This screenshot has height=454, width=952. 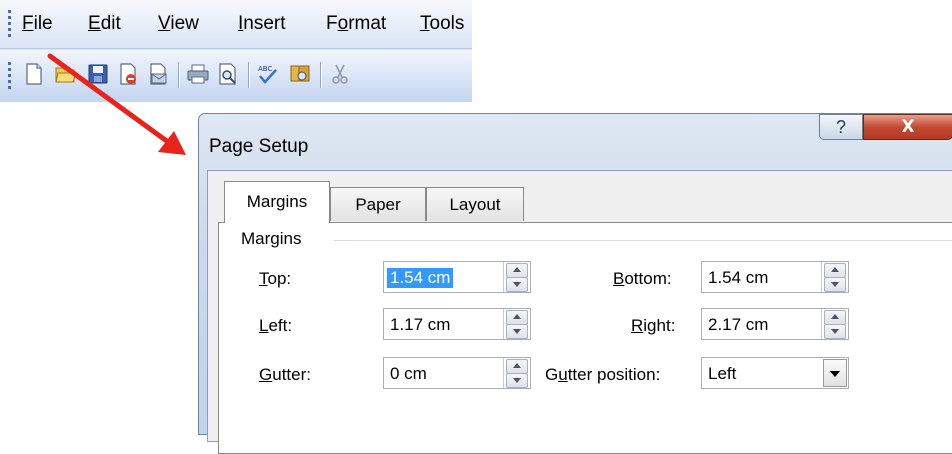 I want to click on menu-bar: File Edit View Insert Format Tools, so click(x=236, y=24).